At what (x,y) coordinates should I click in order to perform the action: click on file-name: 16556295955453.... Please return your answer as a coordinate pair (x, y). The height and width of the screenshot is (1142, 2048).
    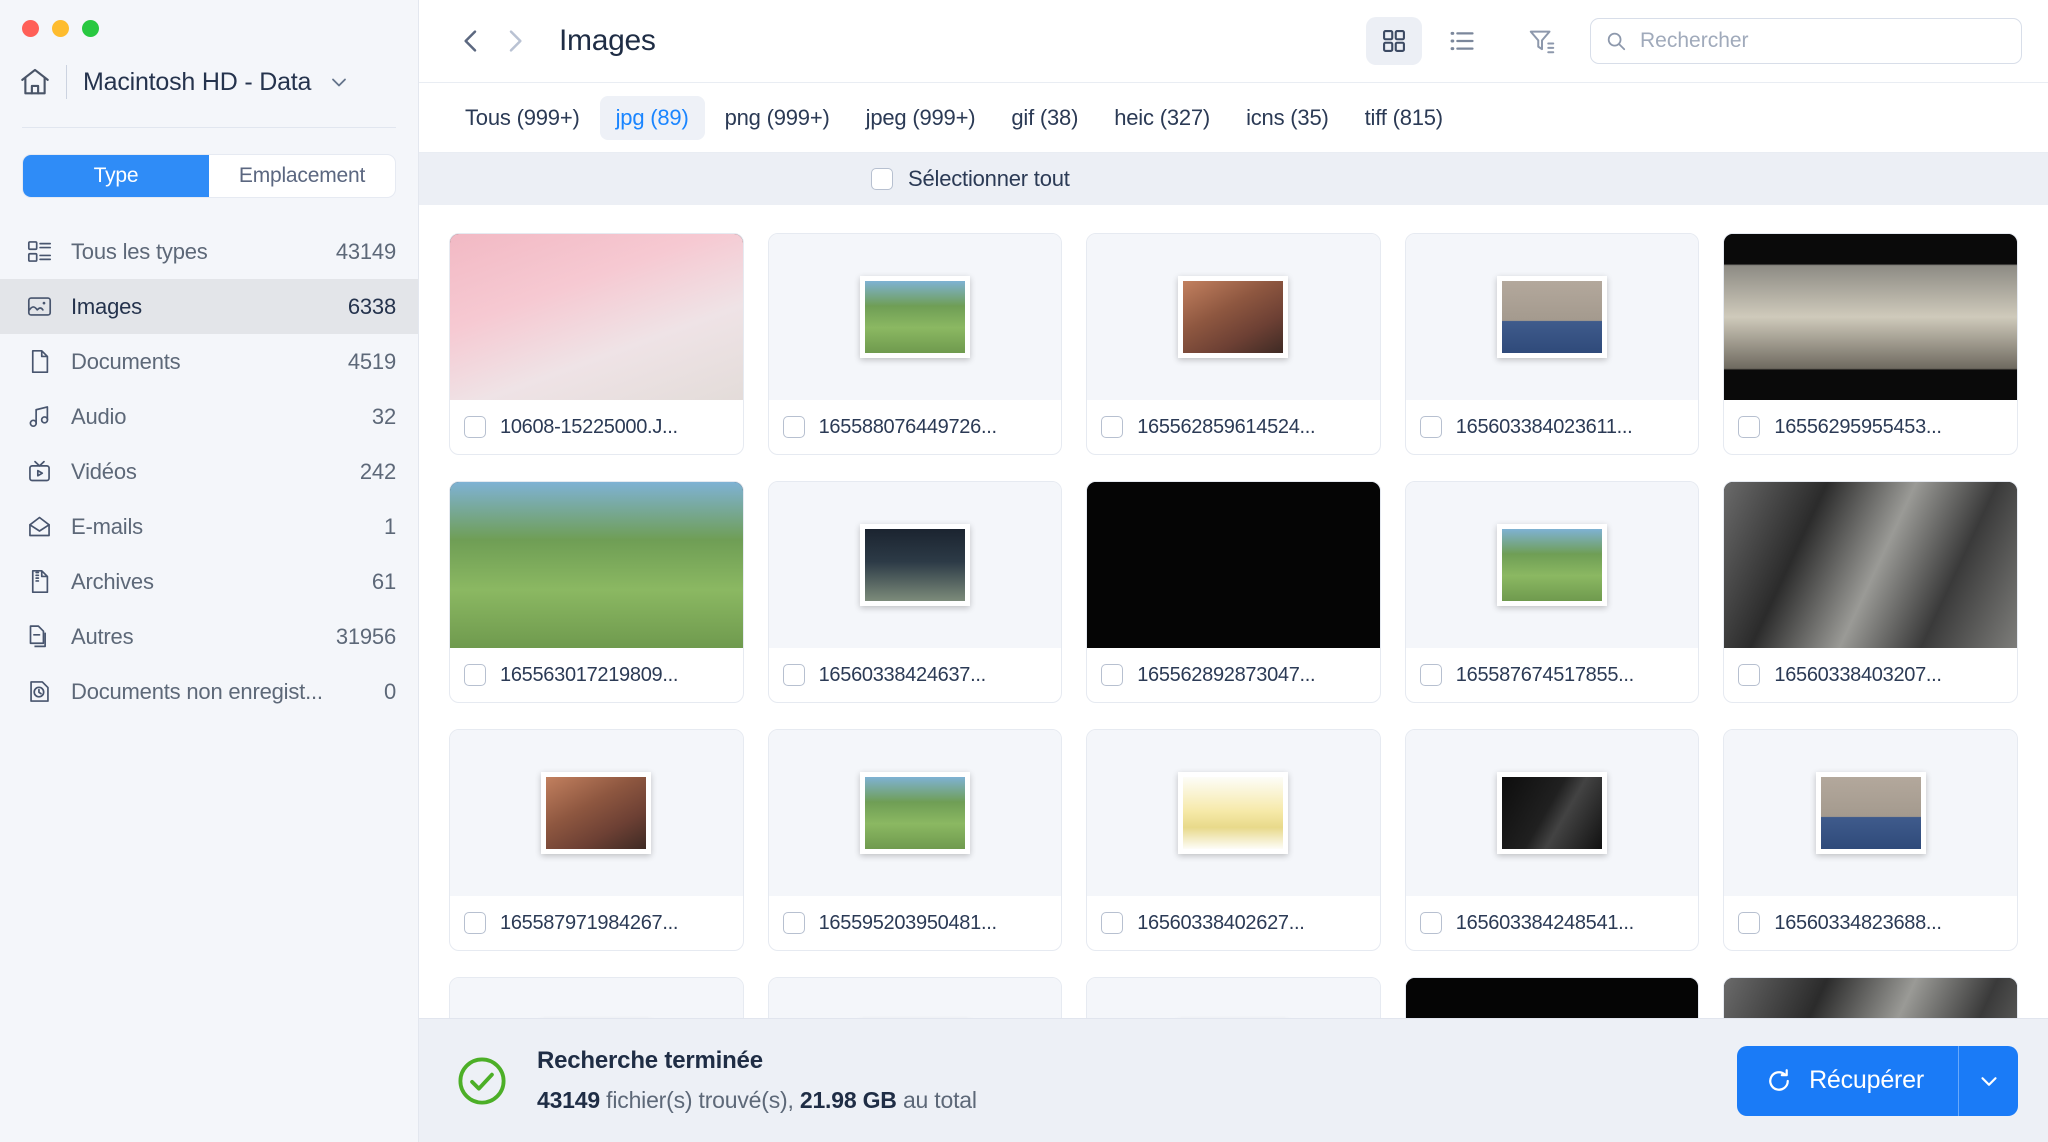
    Looking at the image, I should click on (1858, 426).